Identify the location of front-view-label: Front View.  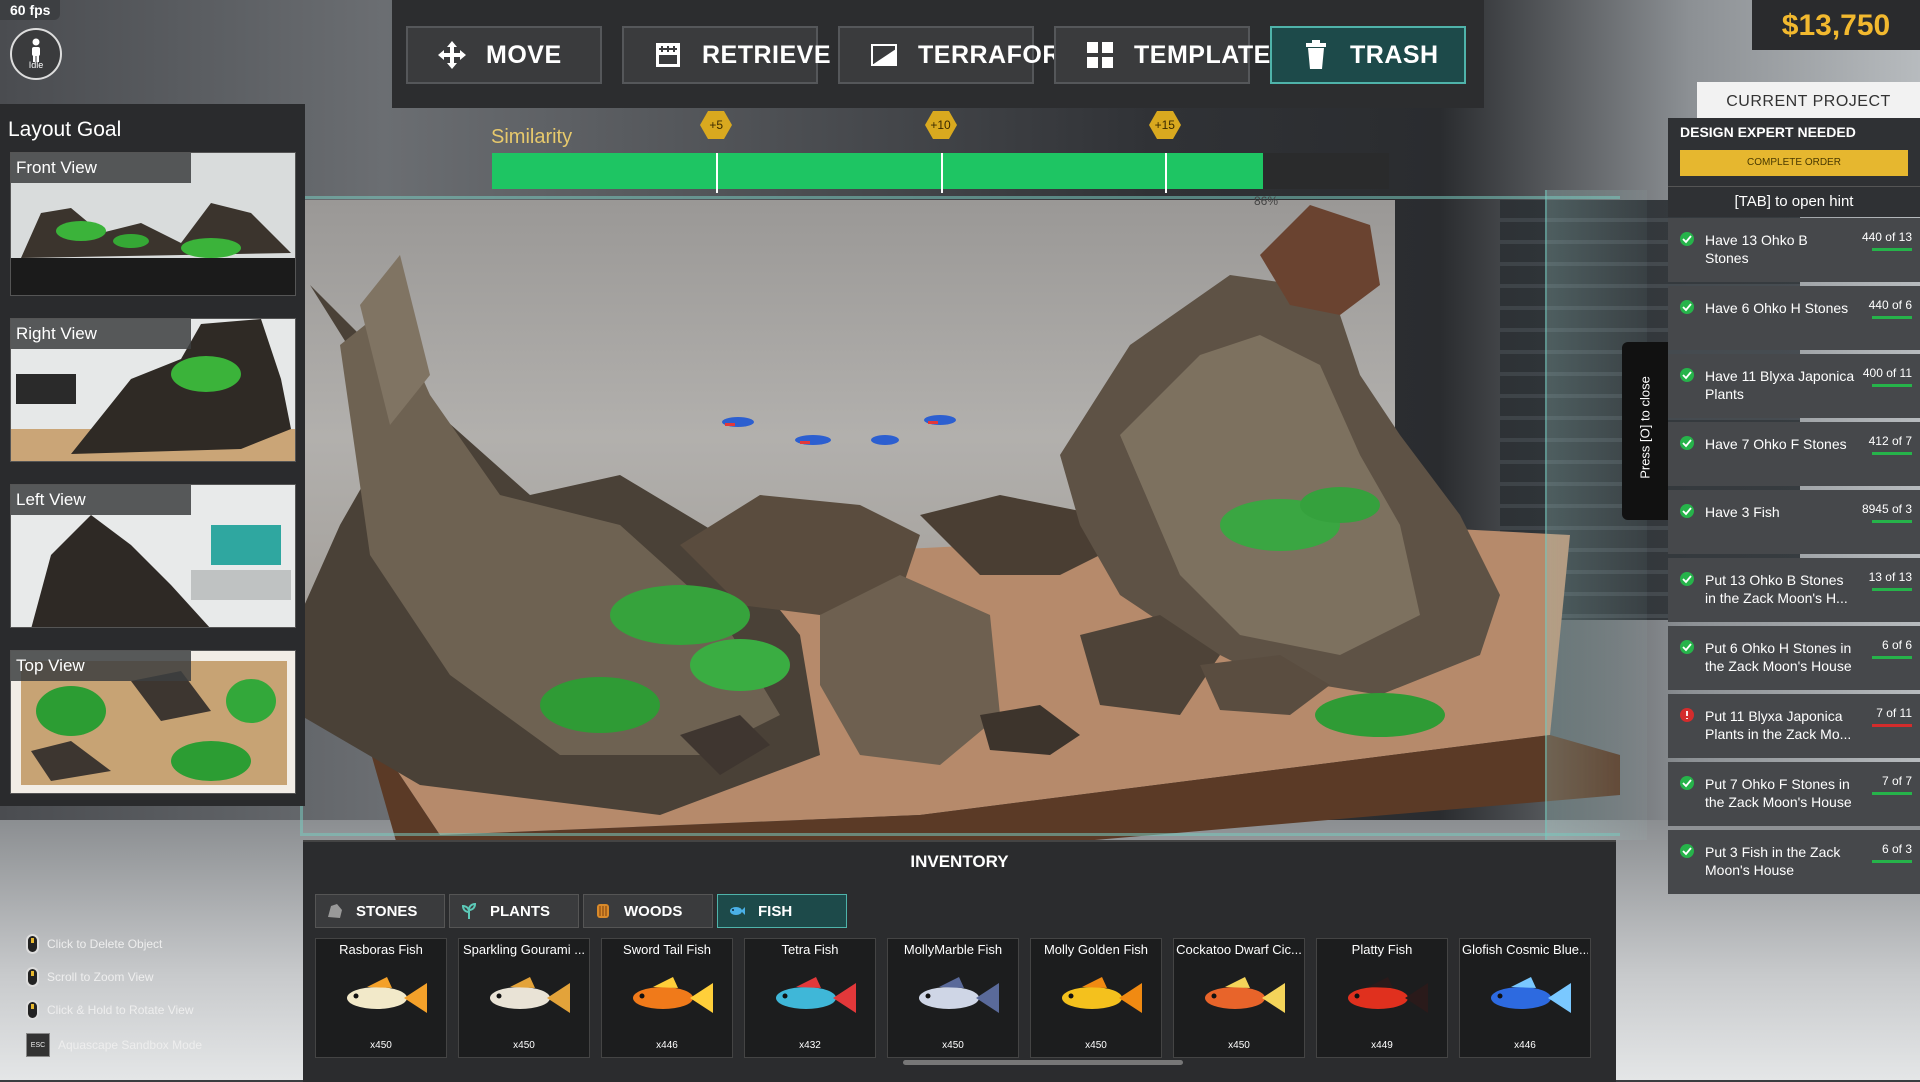
(101, 168).